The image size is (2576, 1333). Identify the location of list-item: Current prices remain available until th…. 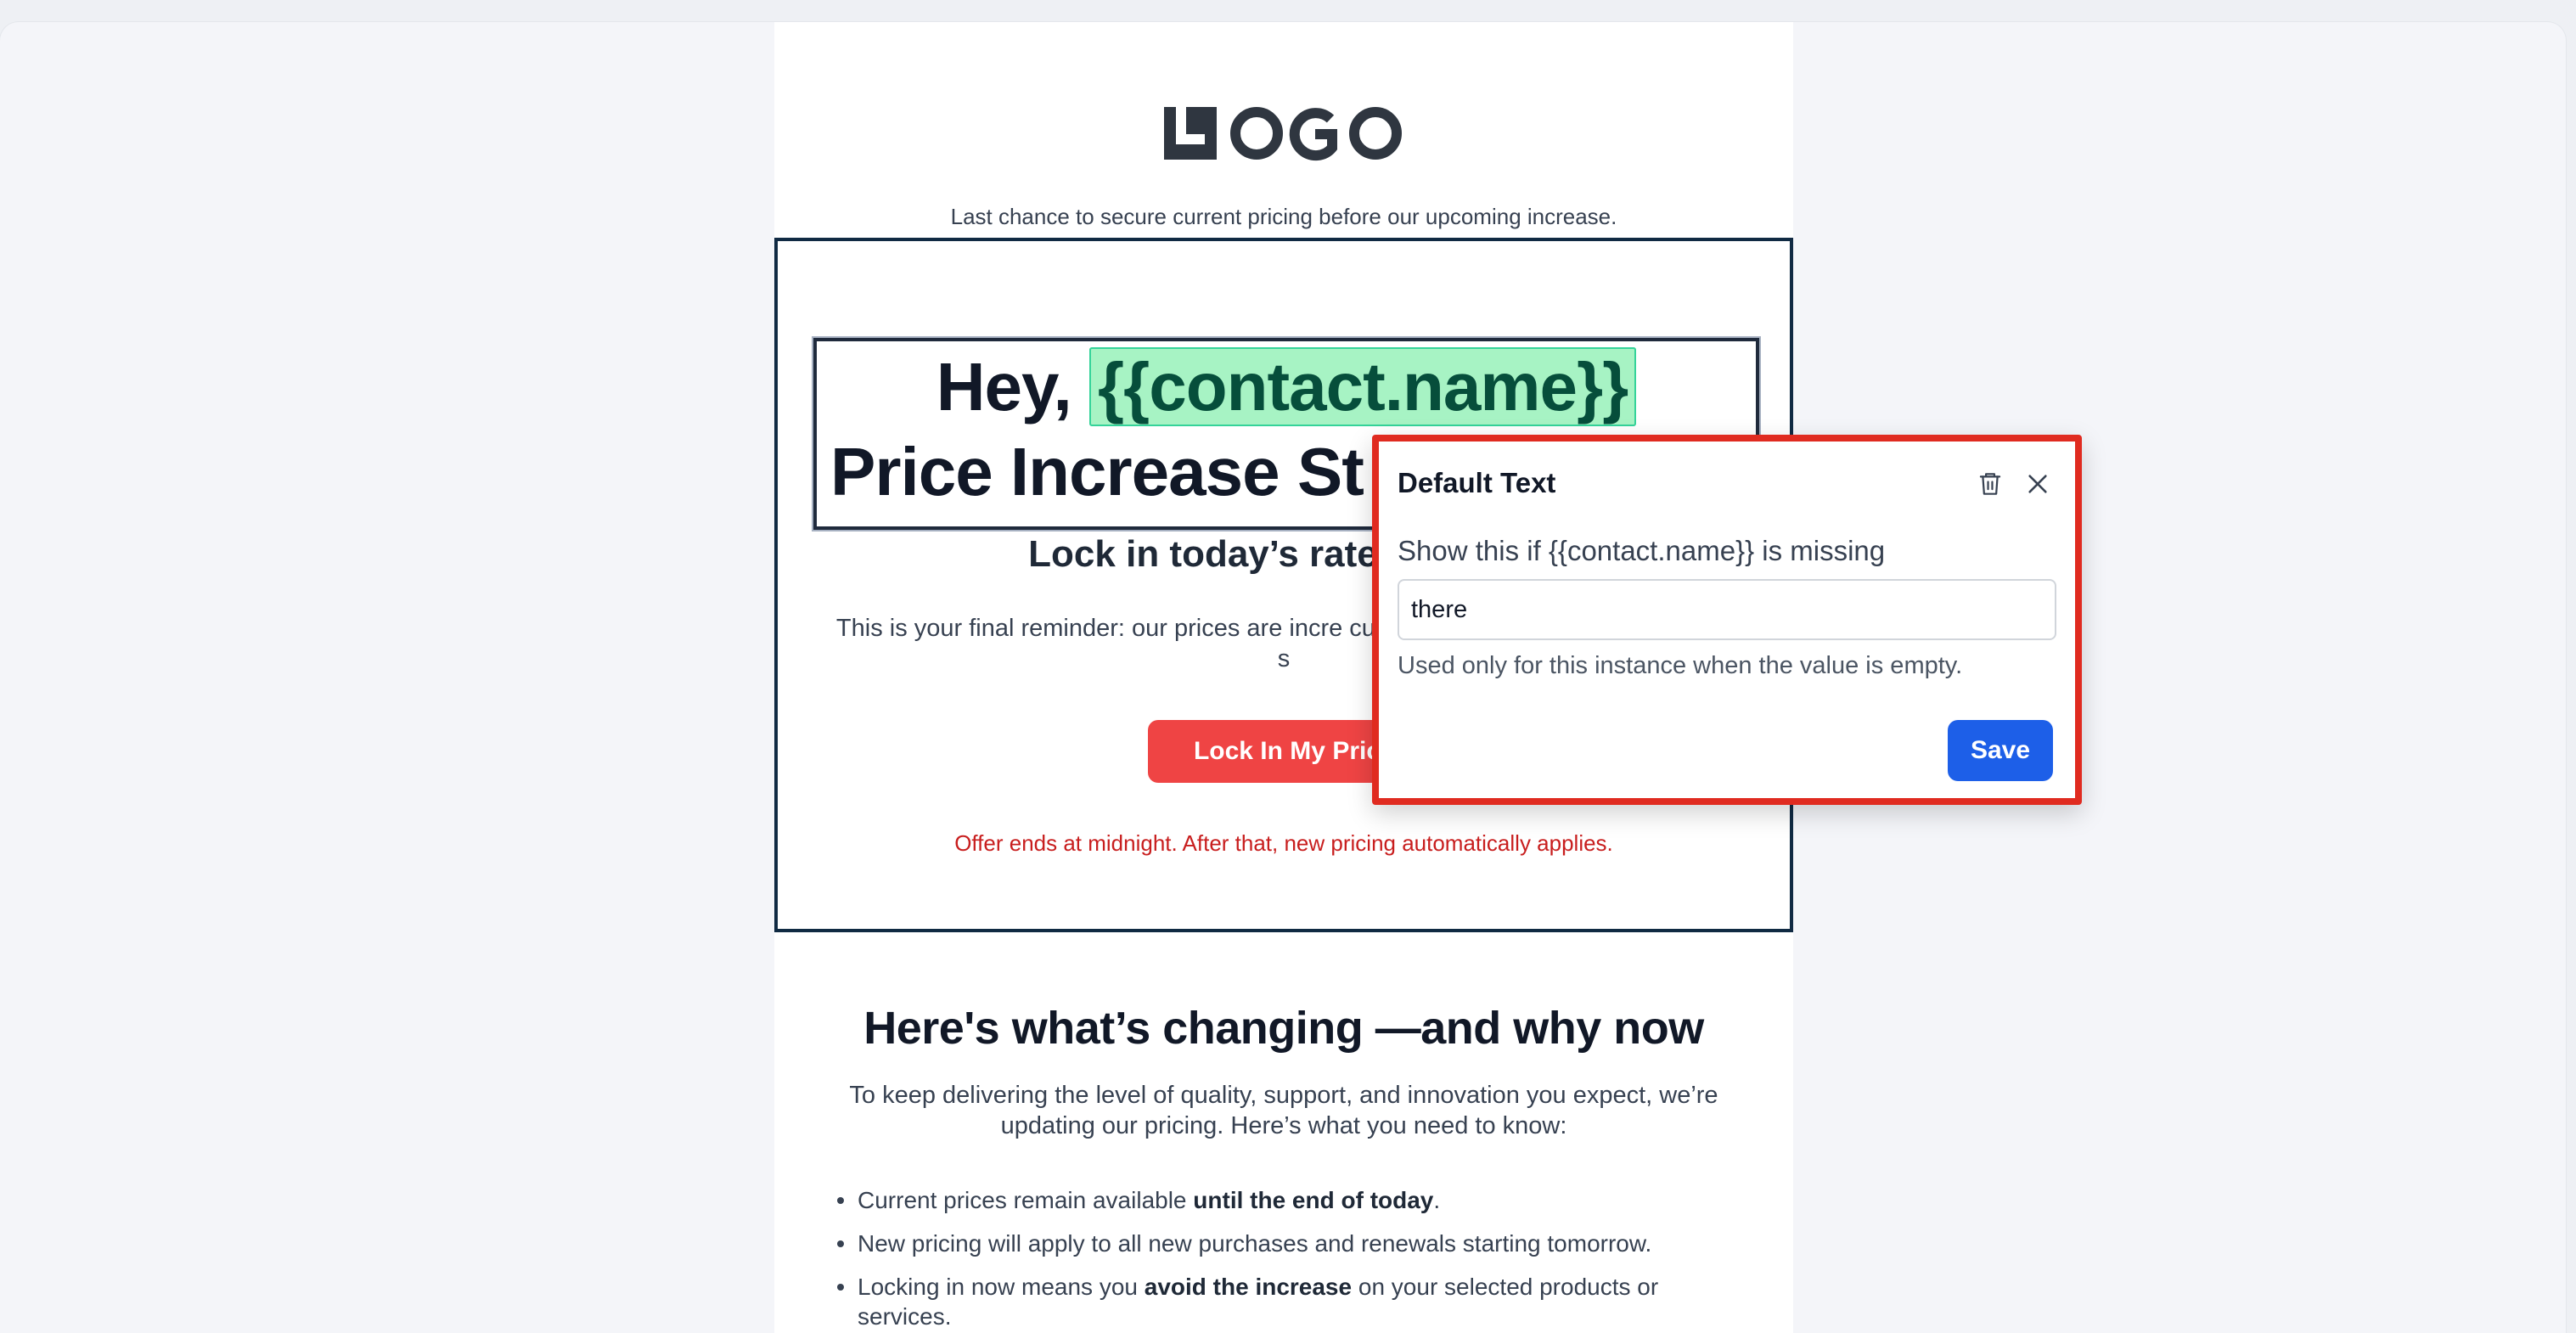
(1272, 1200).